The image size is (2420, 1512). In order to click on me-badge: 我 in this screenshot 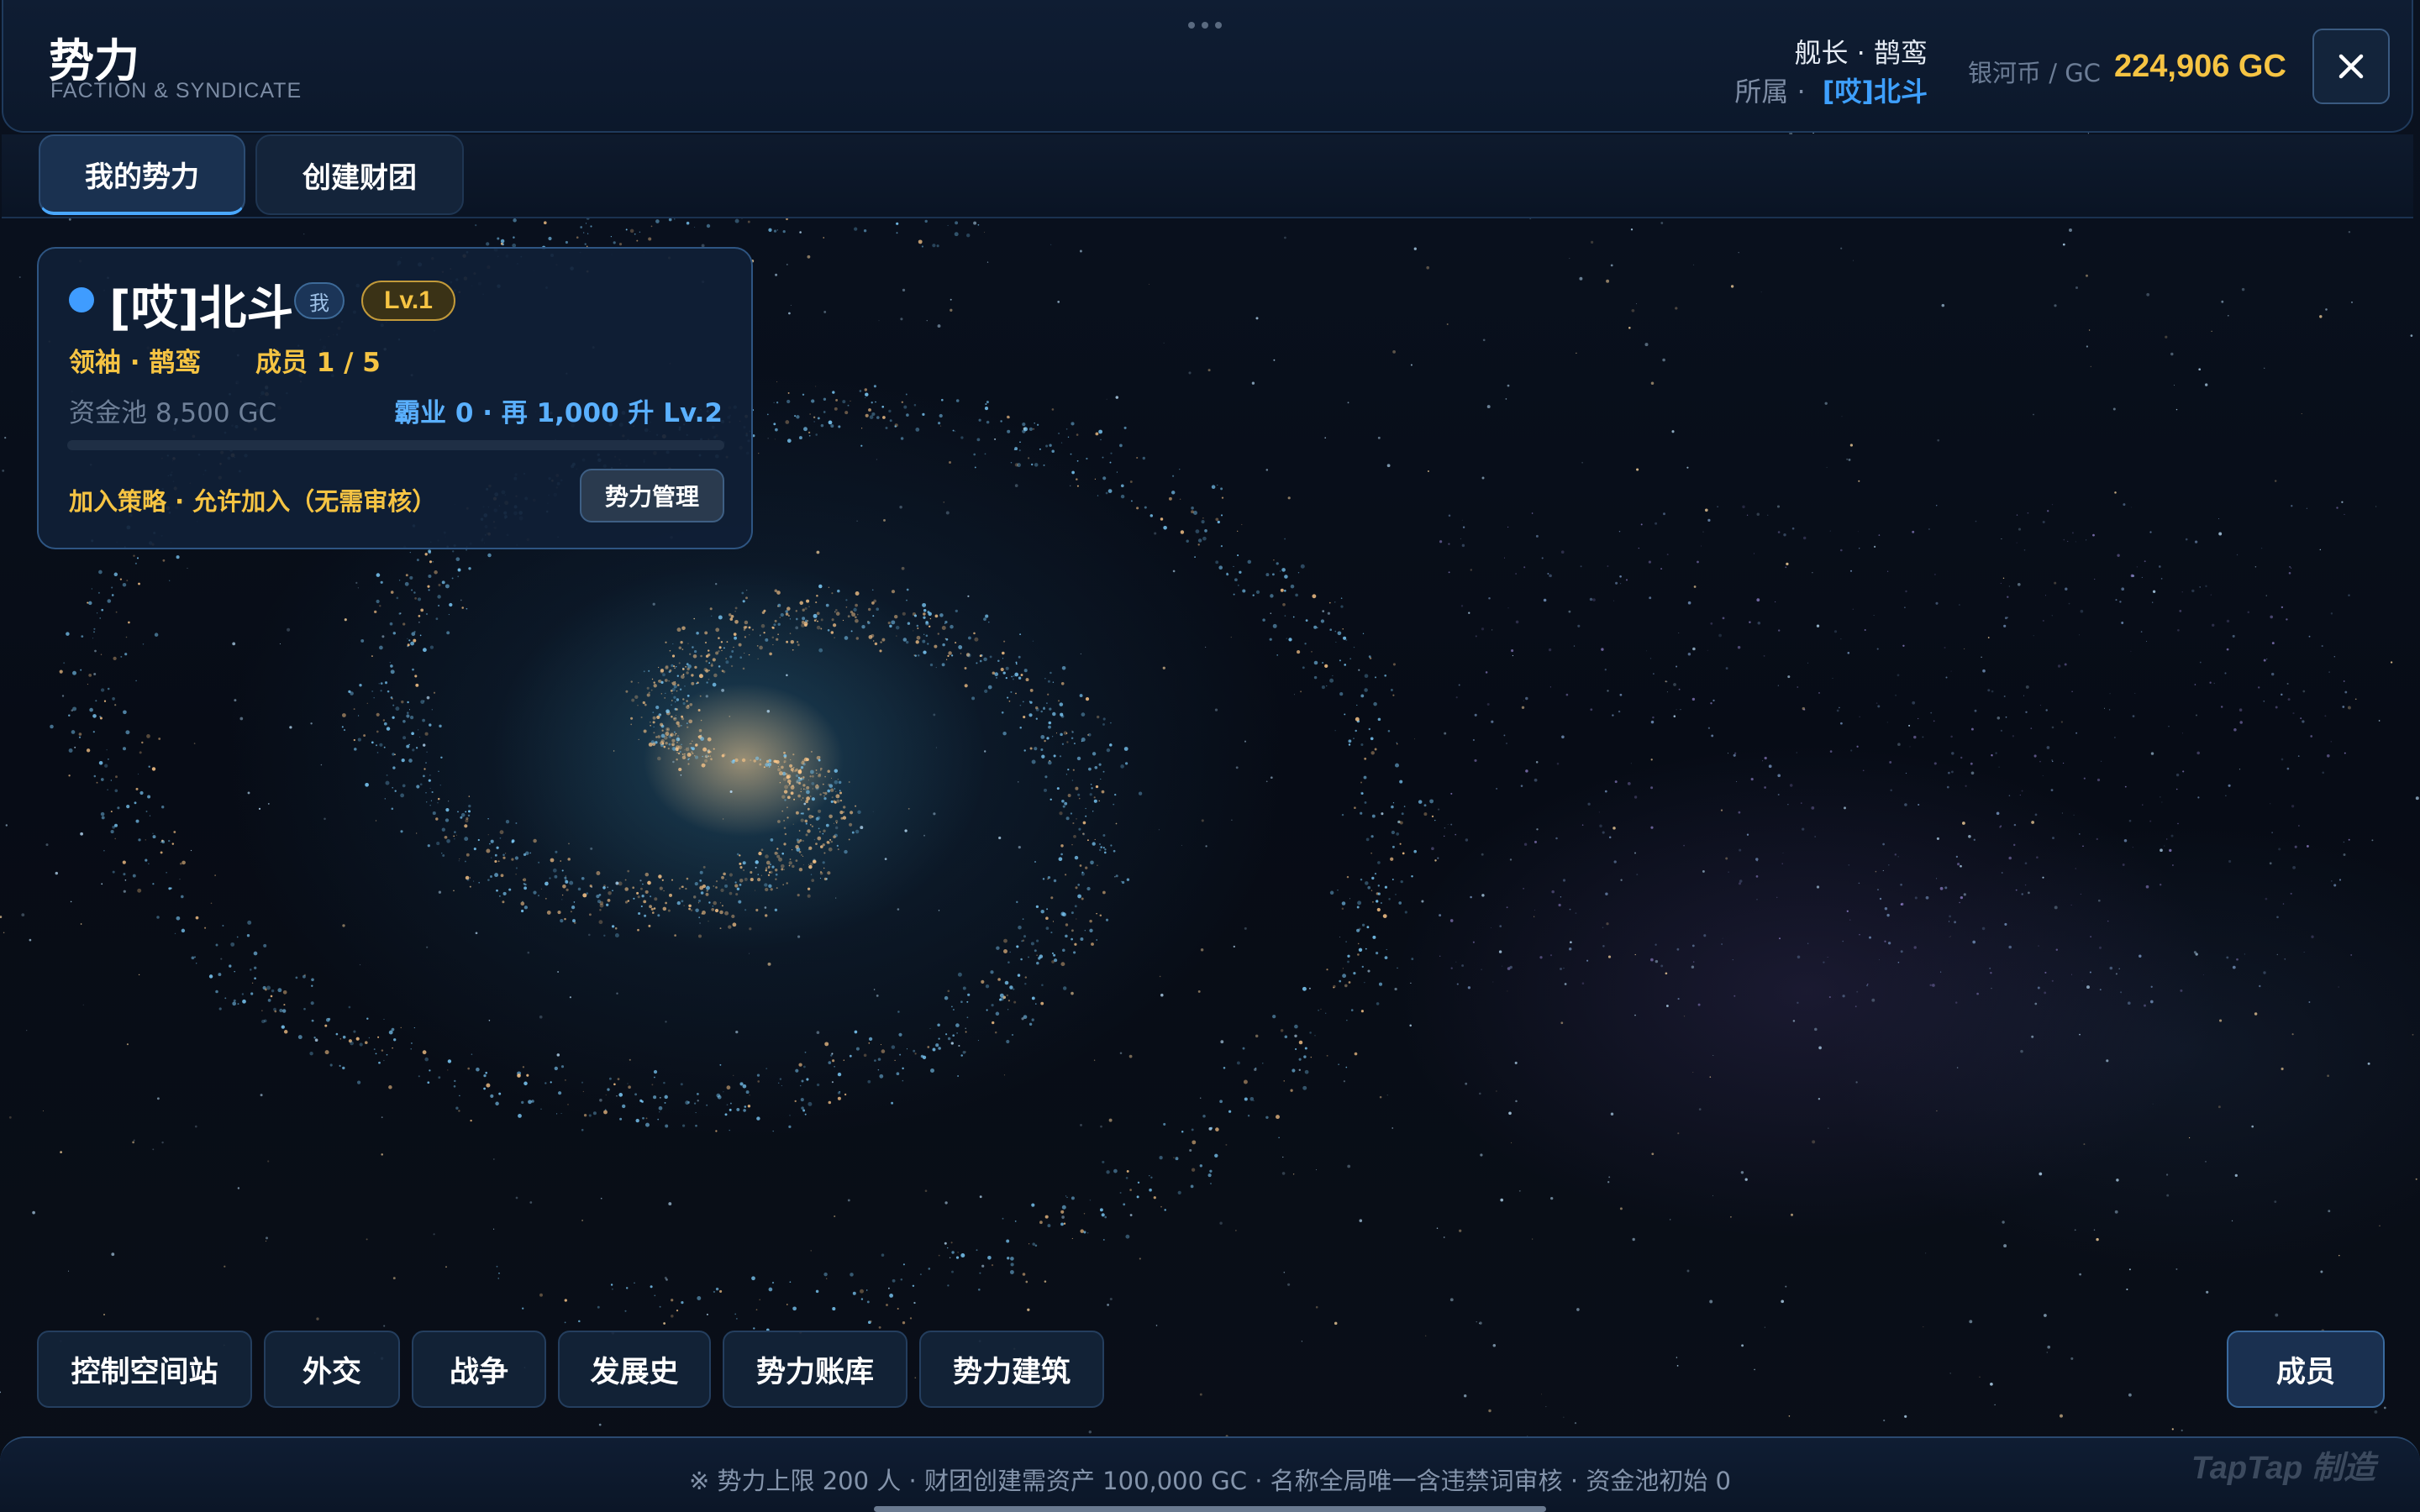, I will do `click(319, 300)`.